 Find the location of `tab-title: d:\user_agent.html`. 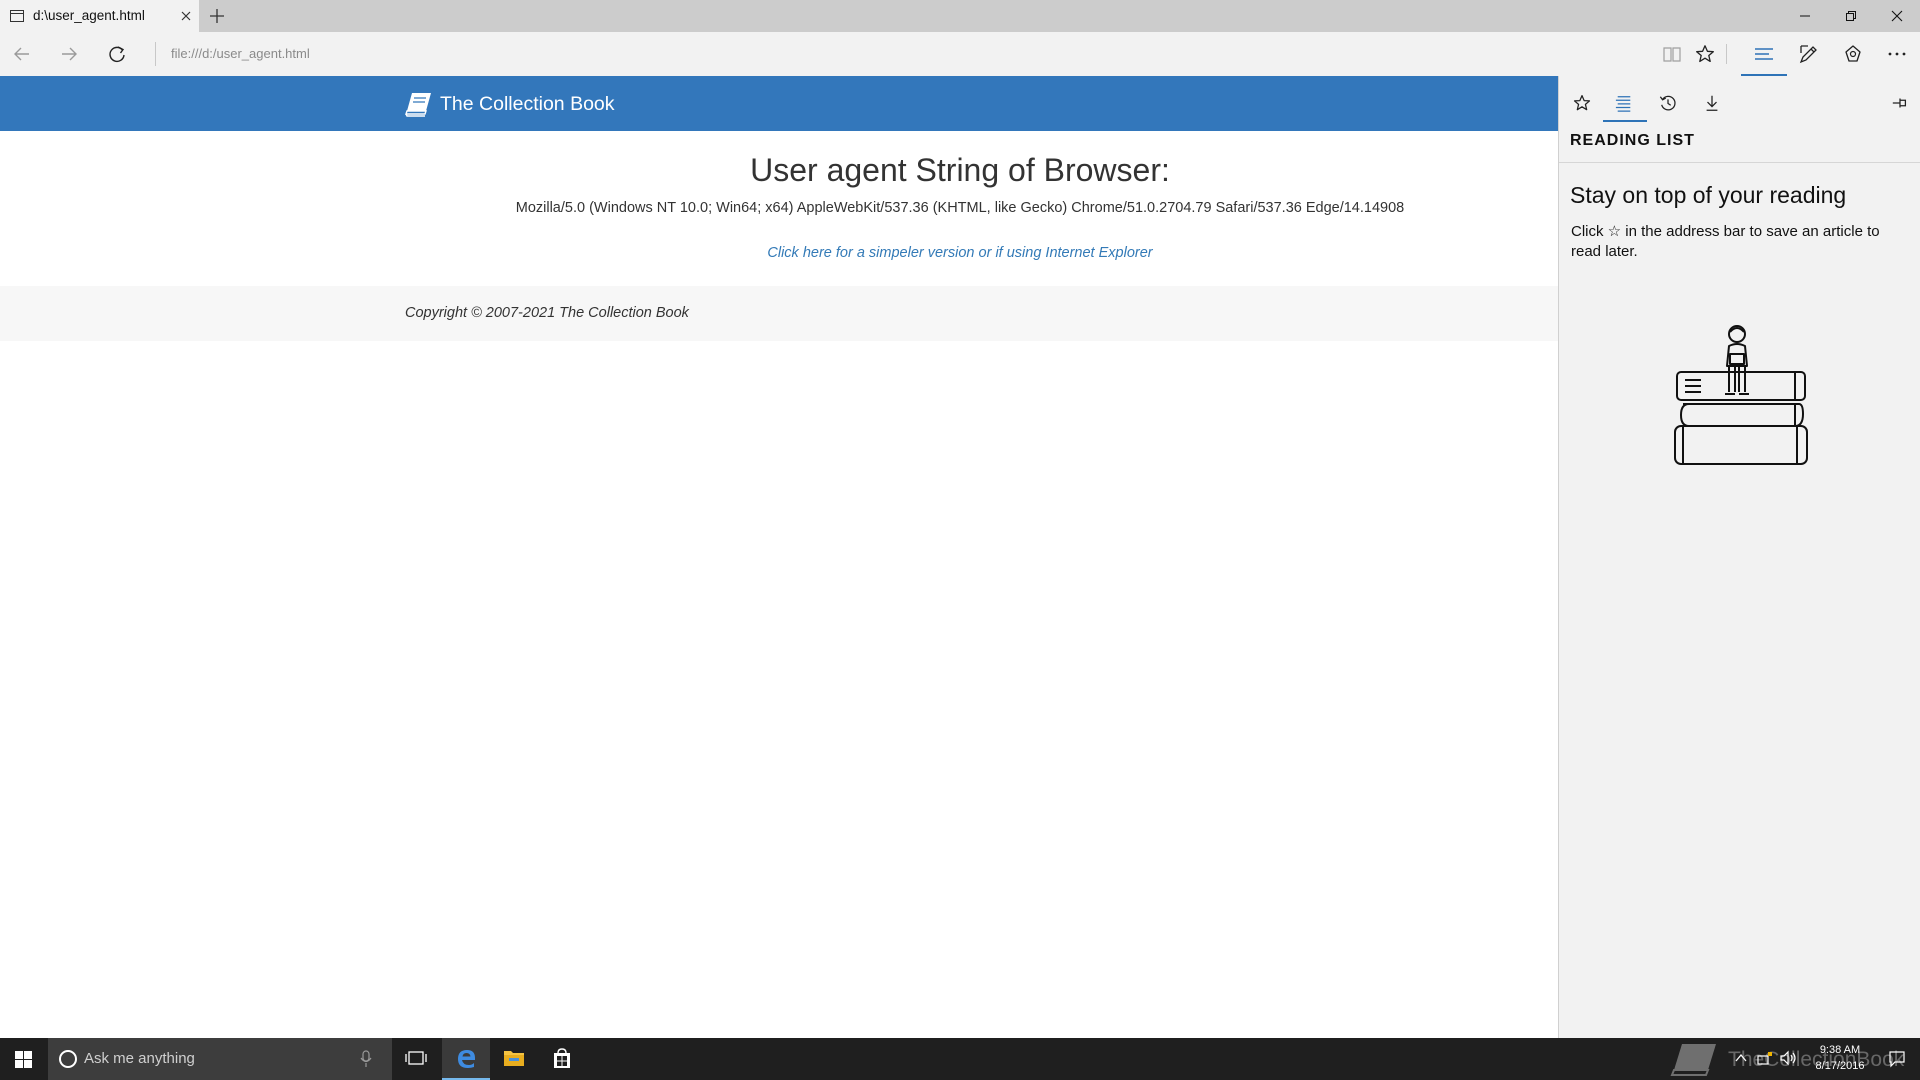

tab-title: d:\user_agent.html is located at coordinates (89, 15).